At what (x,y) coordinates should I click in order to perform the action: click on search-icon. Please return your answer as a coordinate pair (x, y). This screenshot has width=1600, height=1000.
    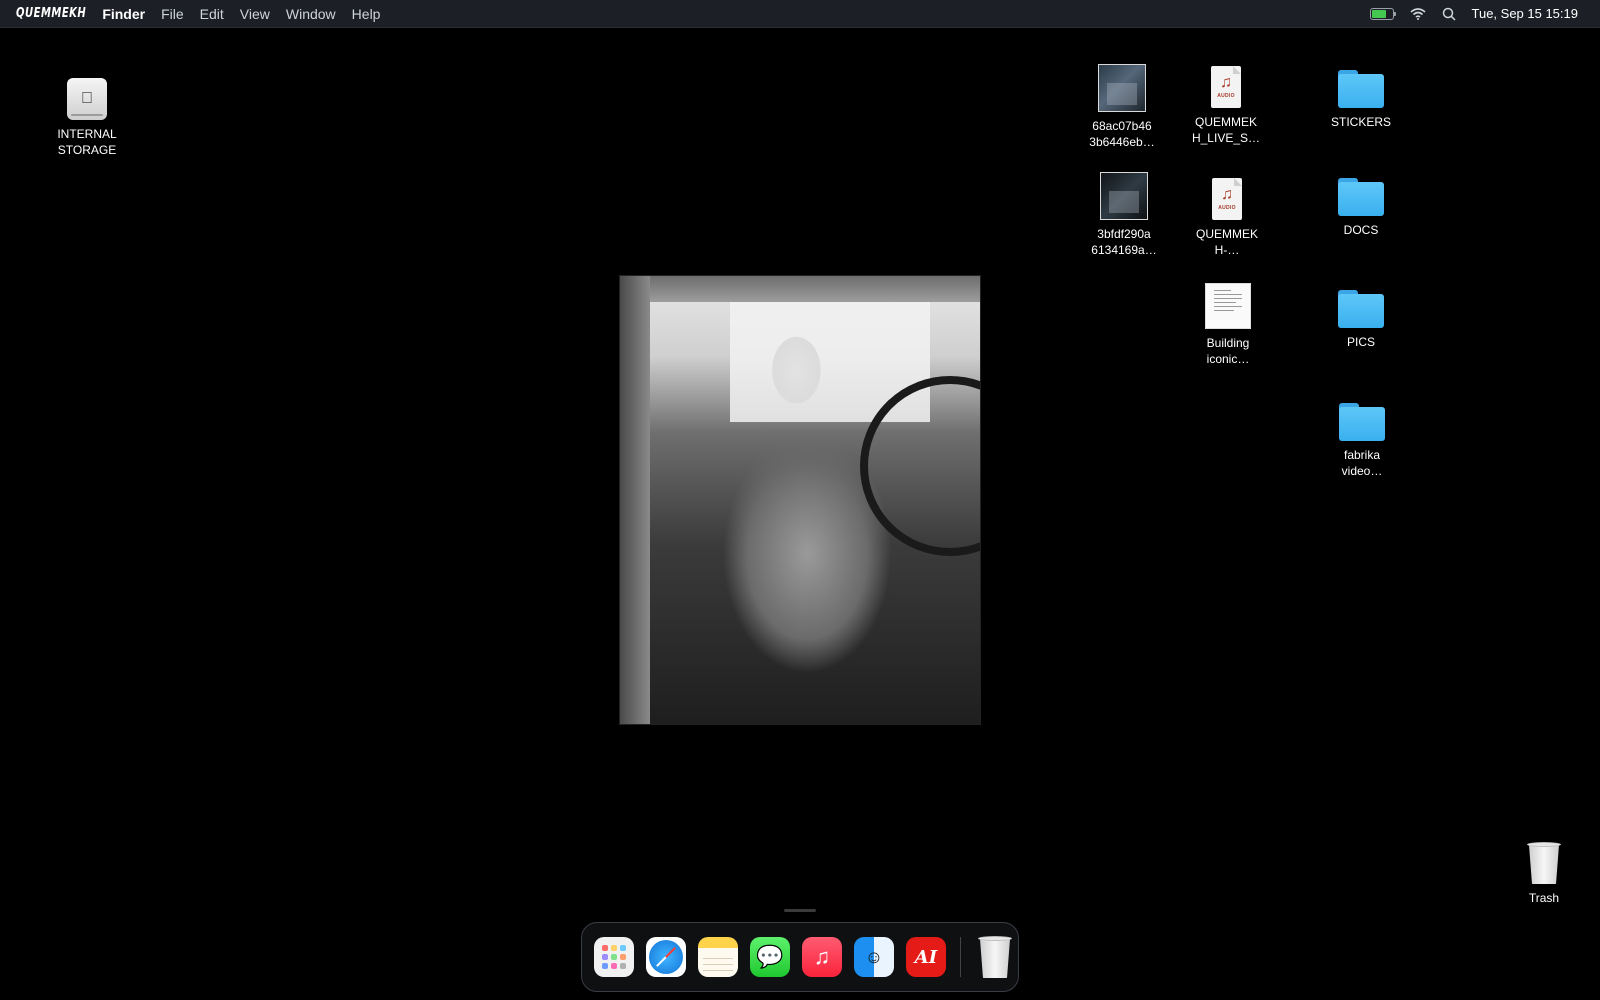
    Looking at the image, I should click on (1449, 14).